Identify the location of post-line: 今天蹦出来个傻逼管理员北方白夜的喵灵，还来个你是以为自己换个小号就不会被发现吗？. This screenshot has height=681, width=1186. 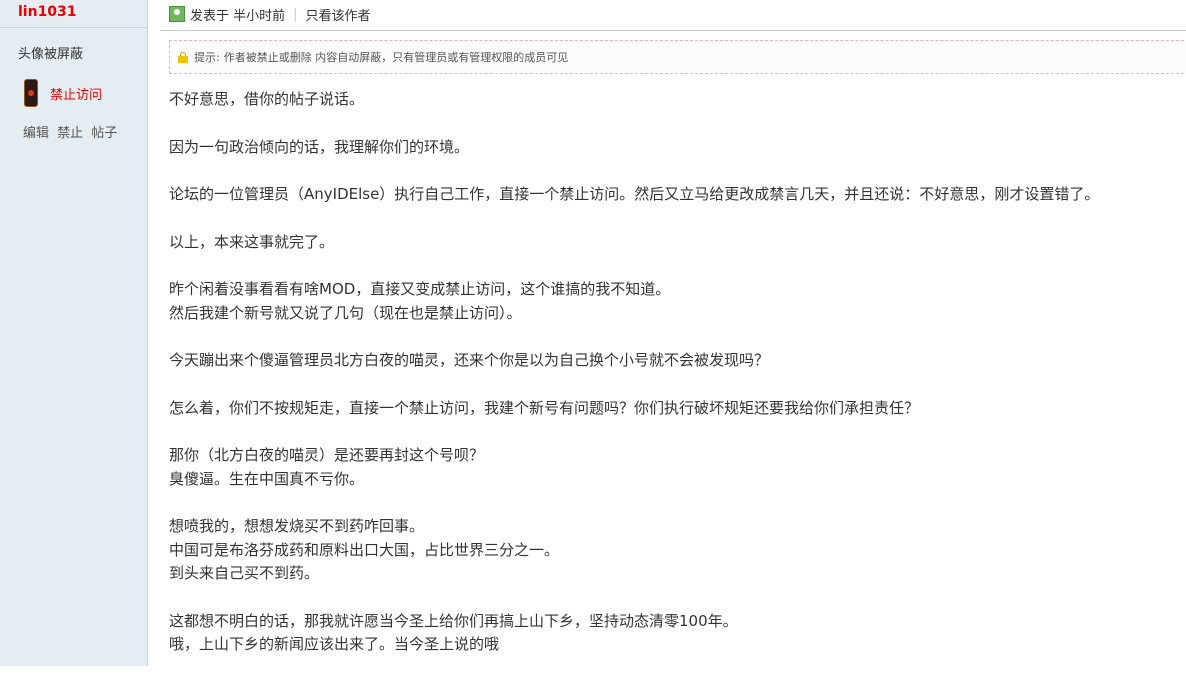
(469, 360).